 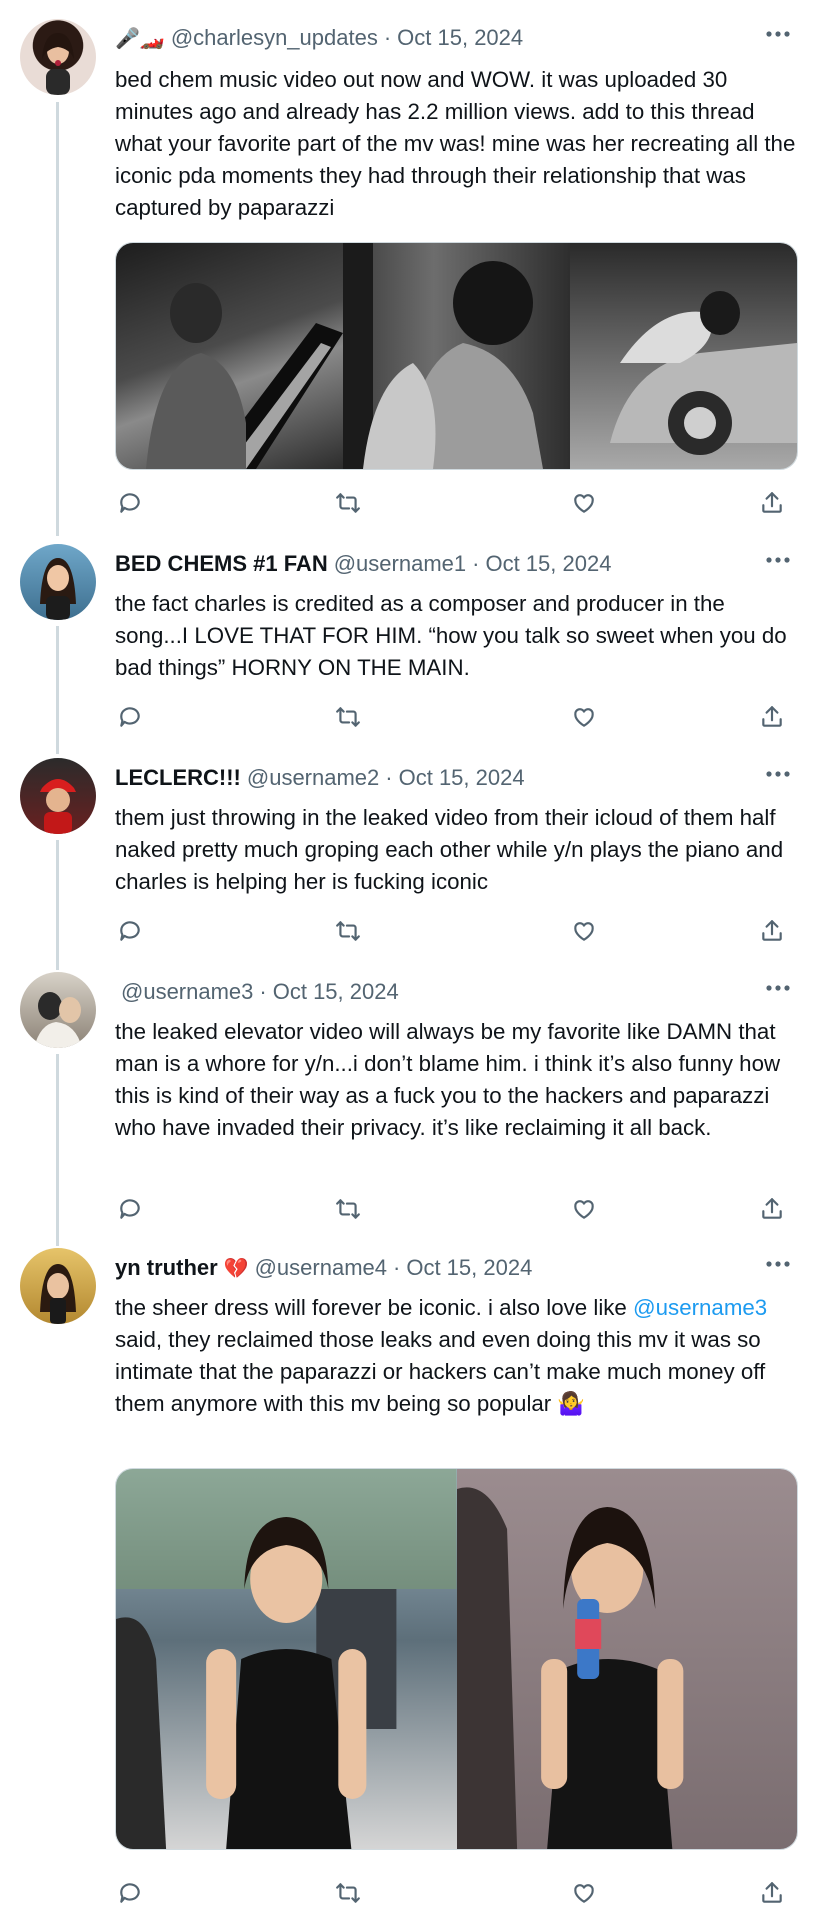 What do you see at coordinates (274, 38) in the screenshot?
I see `user-handle: @charlesyn_updates` at bounding box center [274, 38].